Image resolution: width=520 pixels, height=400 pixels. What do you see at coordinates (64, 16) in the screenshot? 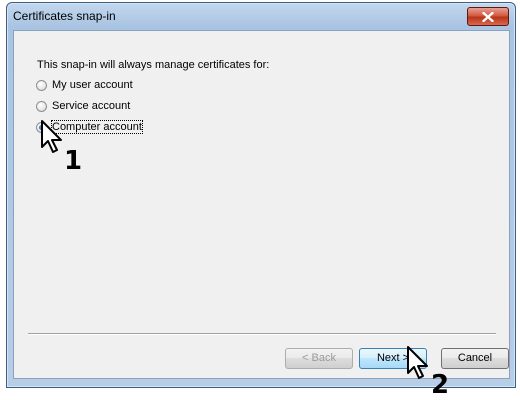
I see `window-title: Certificates snap-in` at bounding box center [64, 16].